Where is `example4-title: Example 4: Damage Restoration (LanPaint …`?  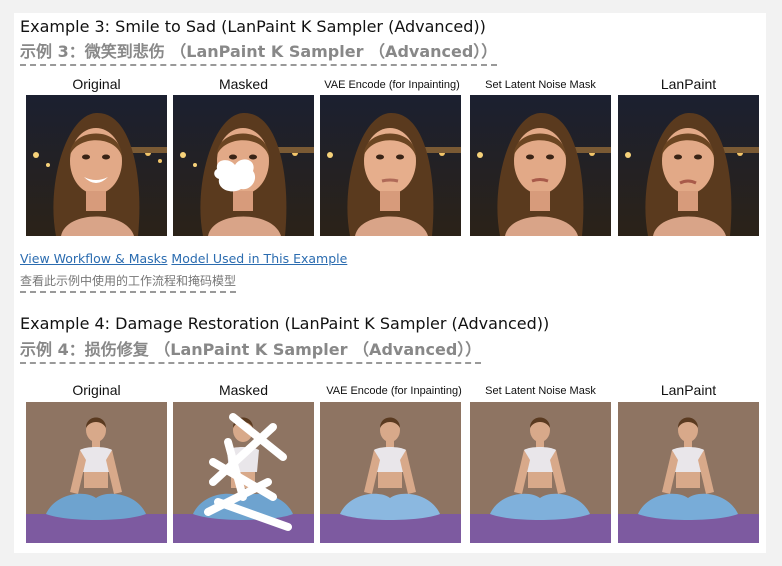 example4-title: Example 4: Damage Restoration (LanPaint … is located at coordinates (285, 323).